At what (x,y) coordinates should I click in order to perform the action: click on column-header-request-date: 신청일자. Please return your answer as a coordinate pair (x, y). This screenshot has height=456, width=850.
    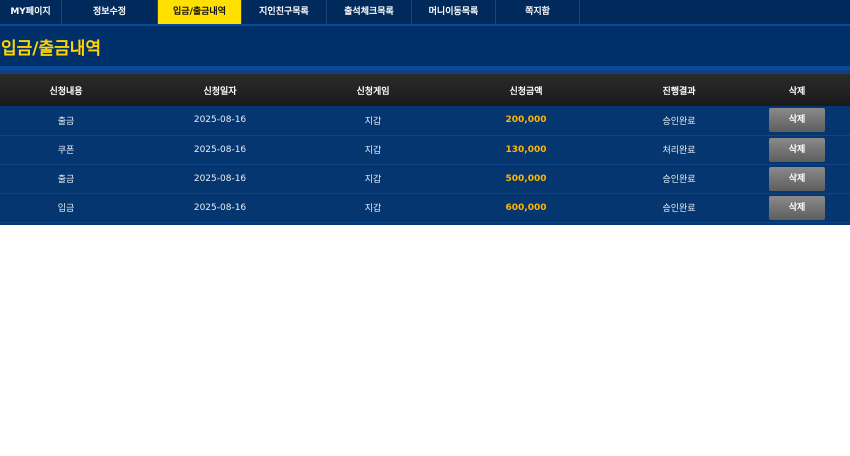
    Looking at the image, I should click on (220, 91).